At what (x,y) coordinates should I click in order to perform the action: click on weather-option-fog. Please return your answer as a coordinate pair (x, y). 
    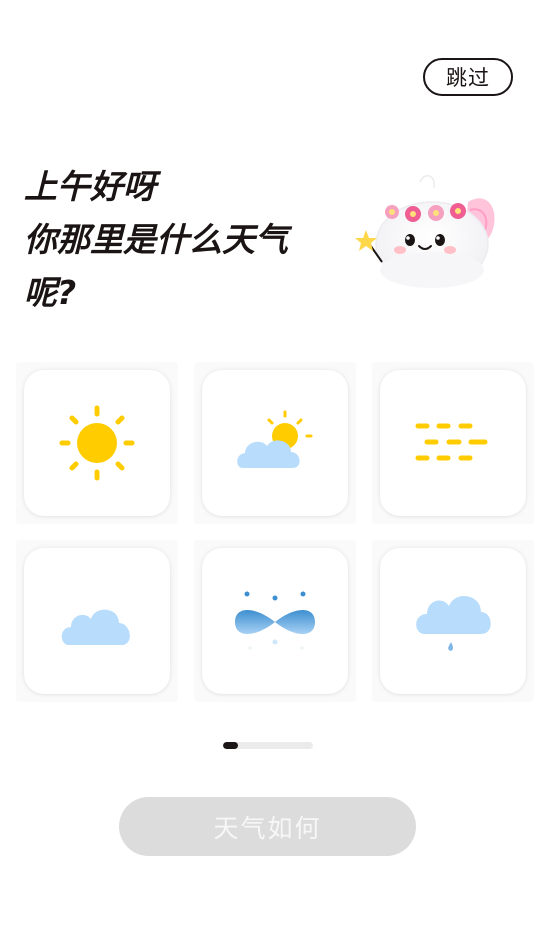
    Looking at the image, I should click on (453, 443).